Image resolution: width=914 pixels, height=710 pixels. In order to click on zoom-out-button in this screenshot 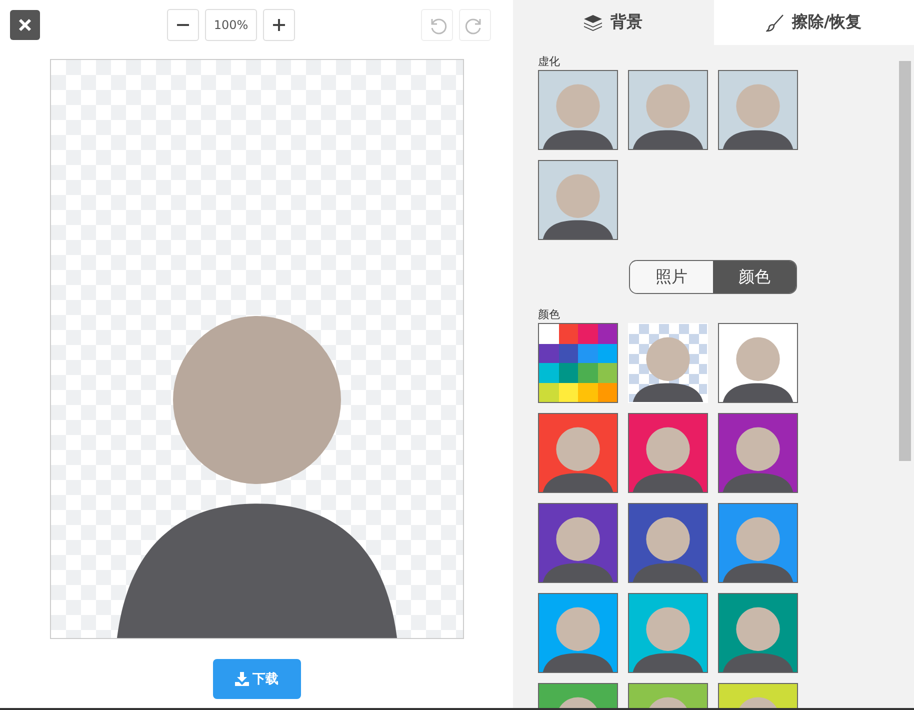, I will do `click(183, 25)`.